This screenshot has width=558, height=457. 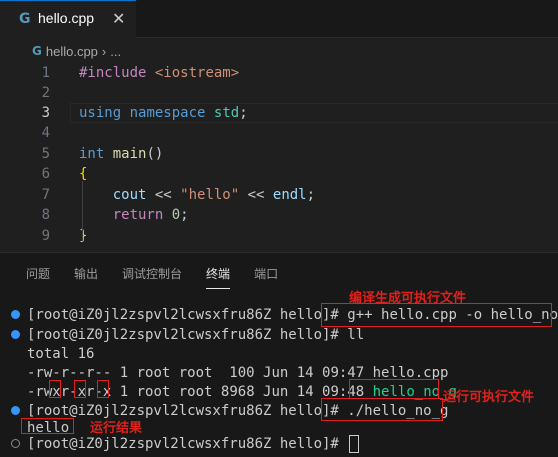 What do you see at coordinates (279, 73) in the screenshot?
I see `code-line: 1 #include <iostream>` at bounding box center [279, 73].